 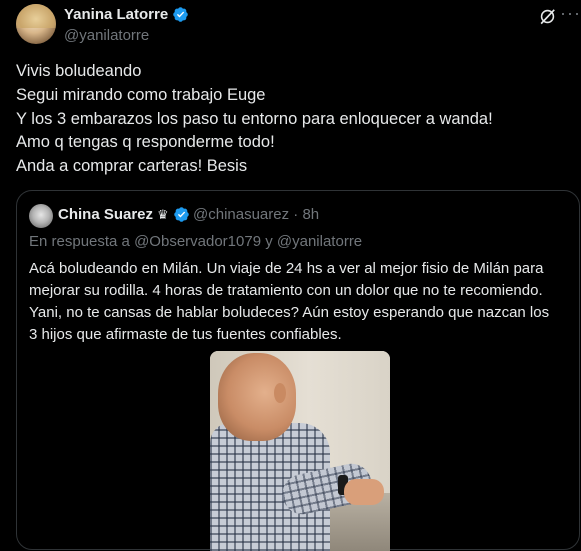 I want to click on more-options-button: ···, so click(x=570, y=14).